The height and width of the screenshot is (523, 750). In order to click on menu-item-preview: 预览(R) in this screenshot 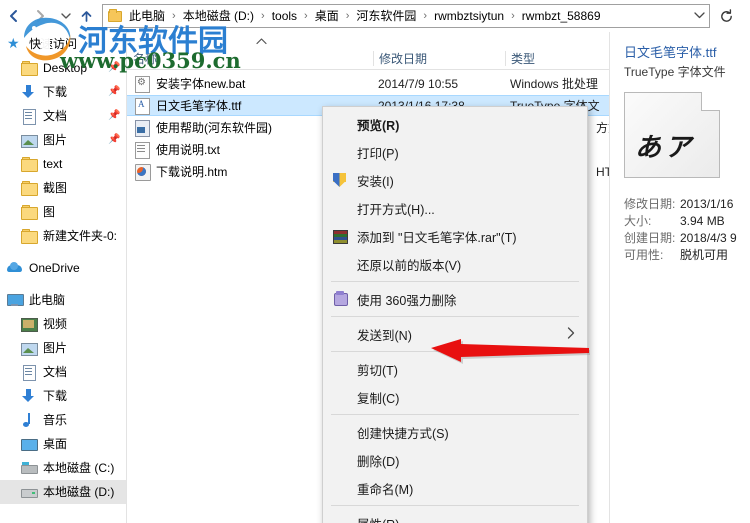, I will do `click(455, 124)`.